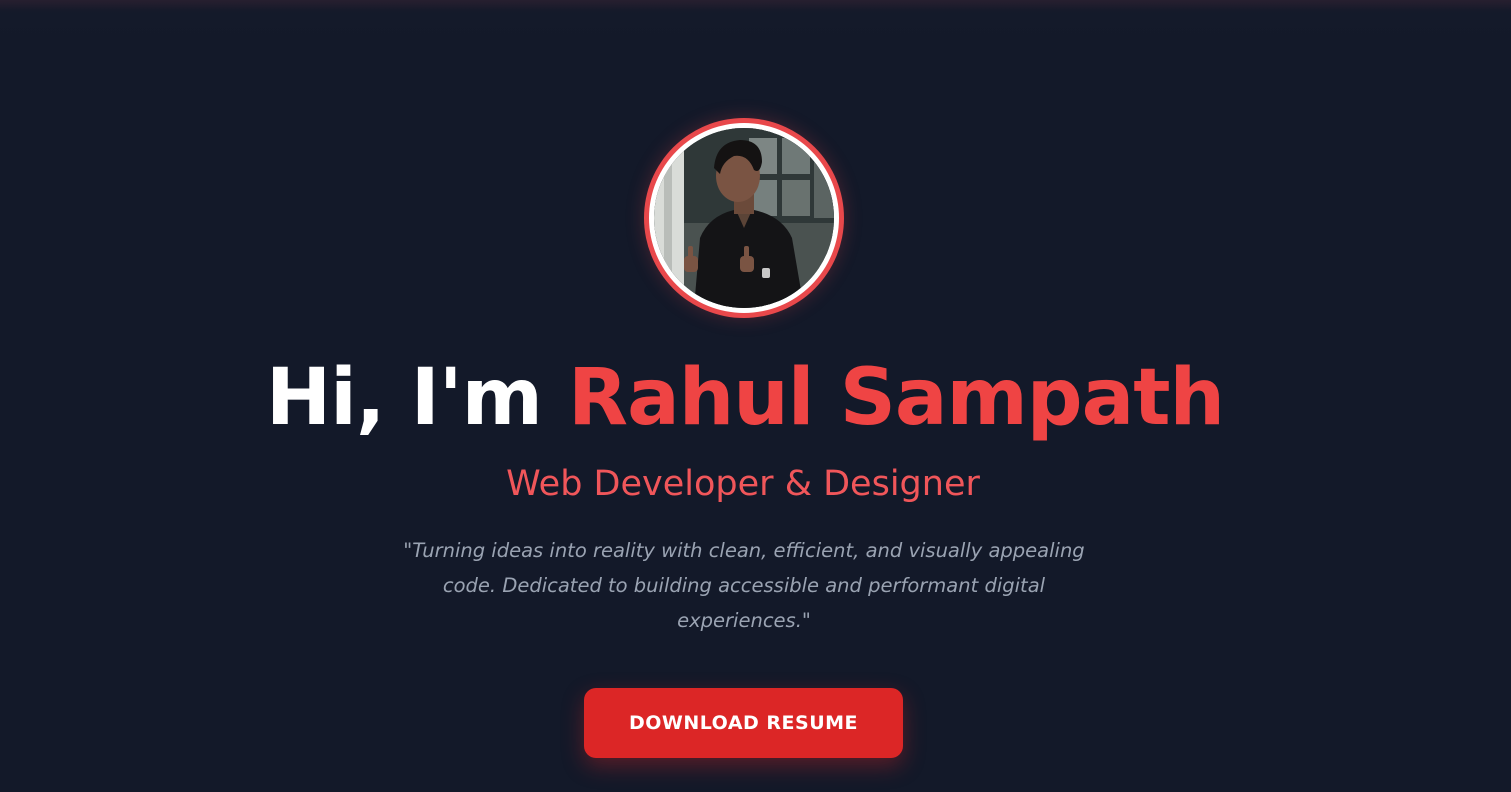 This screenshot has height=792, width=1511. I want to click on greeting-text: Hi, I'm, so click(404, 398).